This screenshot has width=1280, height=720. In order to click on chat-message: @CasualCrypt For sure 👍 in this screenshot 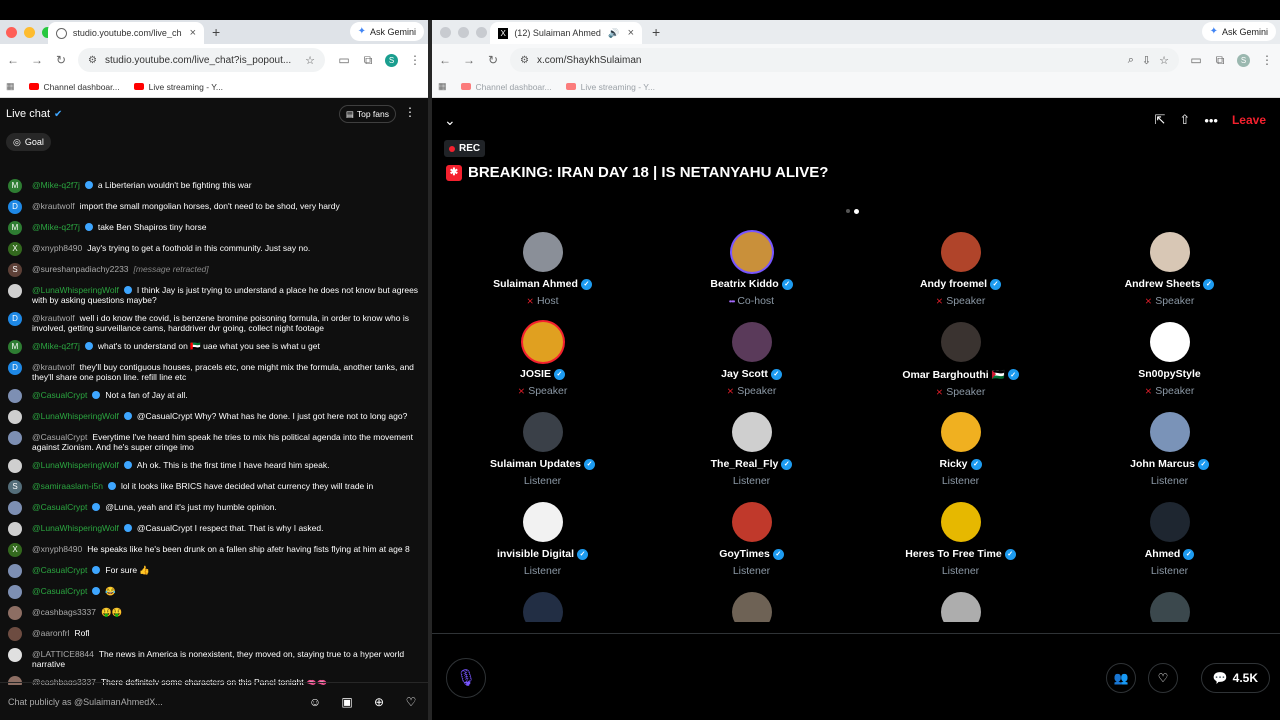, I will do `click(214, 571)`.